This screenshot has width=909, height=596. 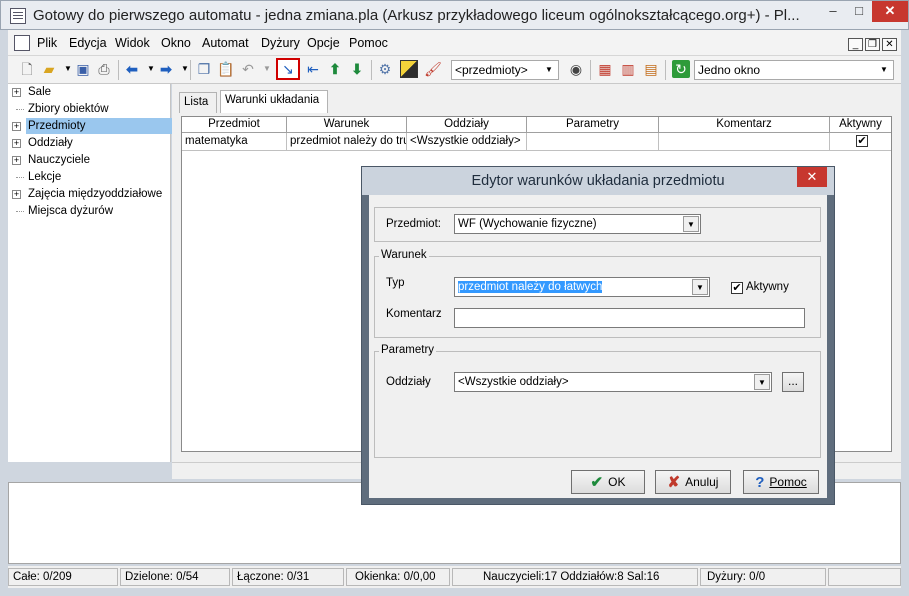 I want to click on undo-dropdown-icon: ▼, so click(x=267, y=69).